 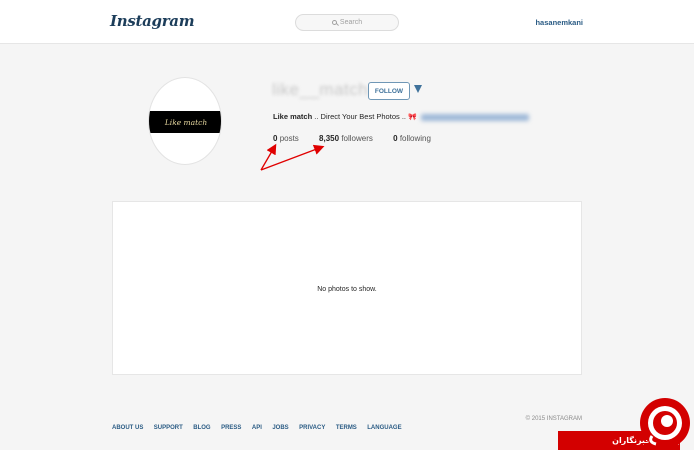 I want to click on footer-link-press: PRESS, so click(x=231, y=428).